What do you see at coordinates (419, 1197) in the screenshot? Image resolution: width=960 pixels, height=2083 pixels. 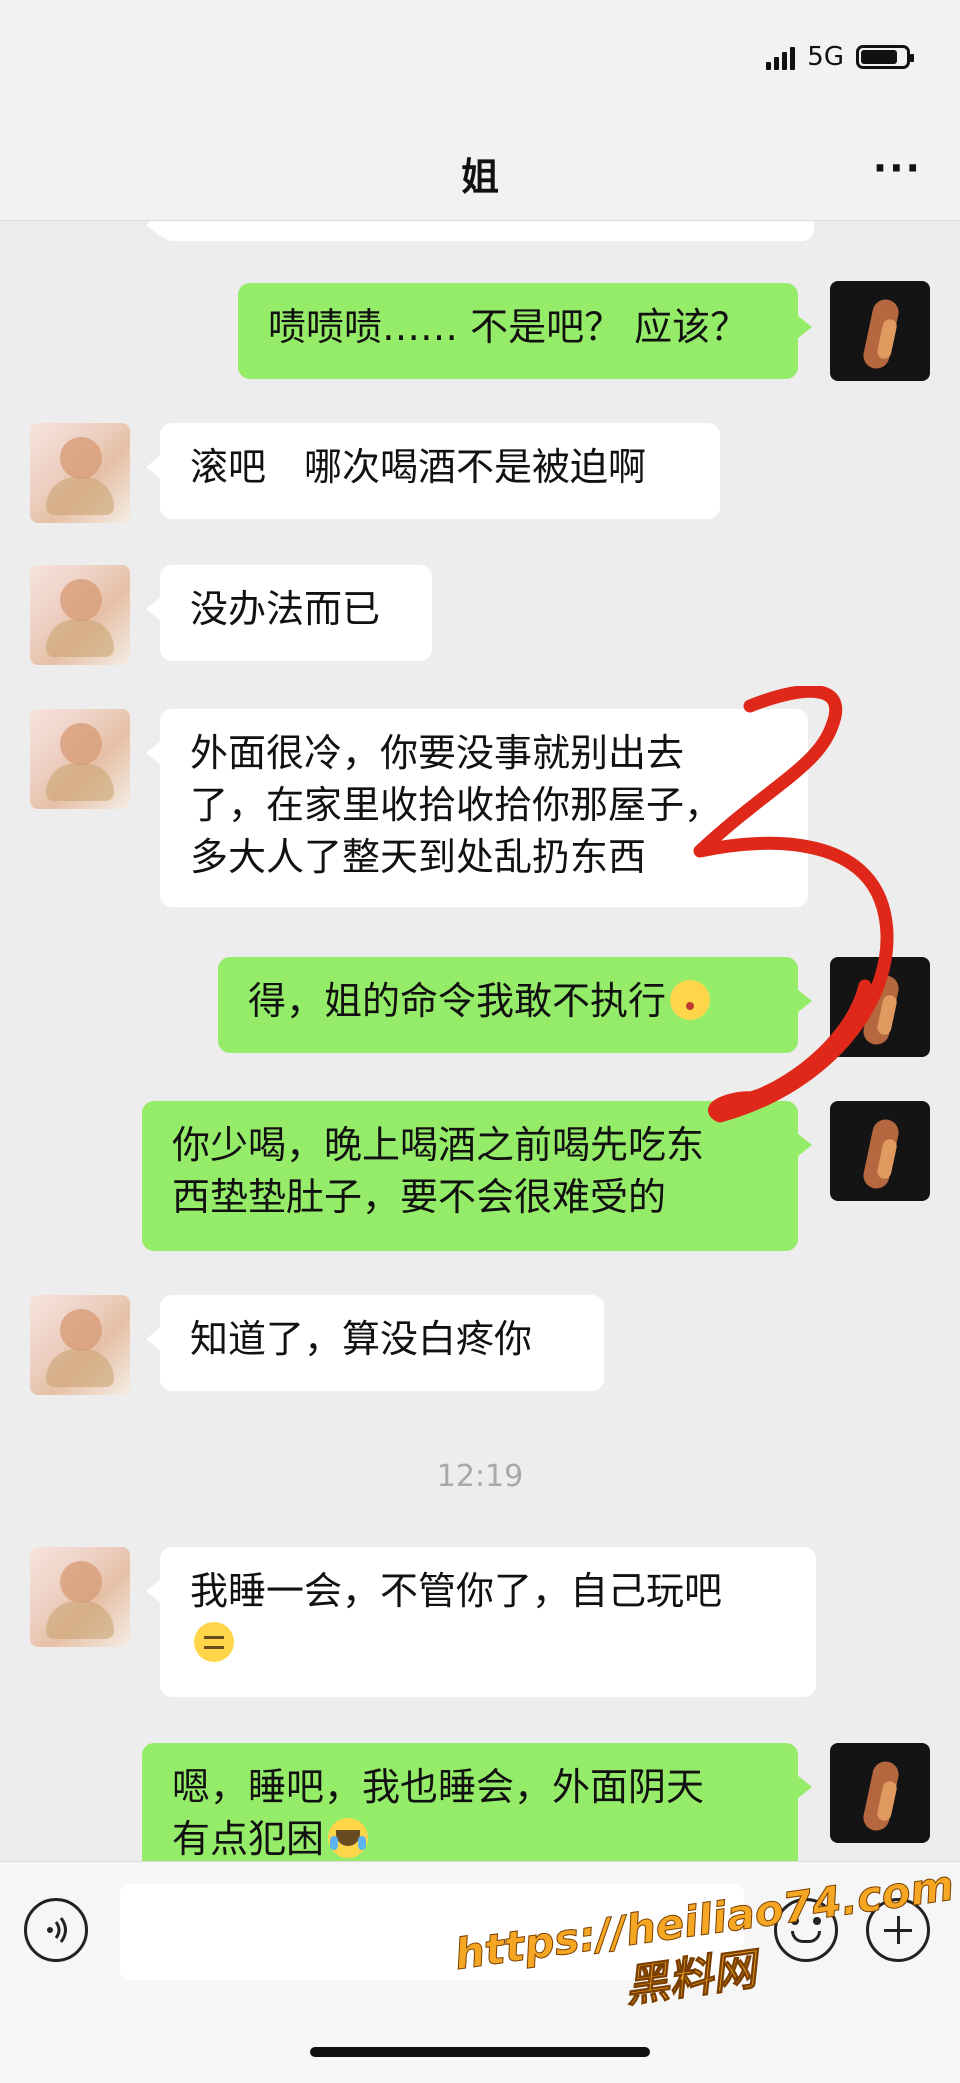 I see `message-line: 西垫垫肚子，要不会很难受的` at bounding box center [419, 1197].